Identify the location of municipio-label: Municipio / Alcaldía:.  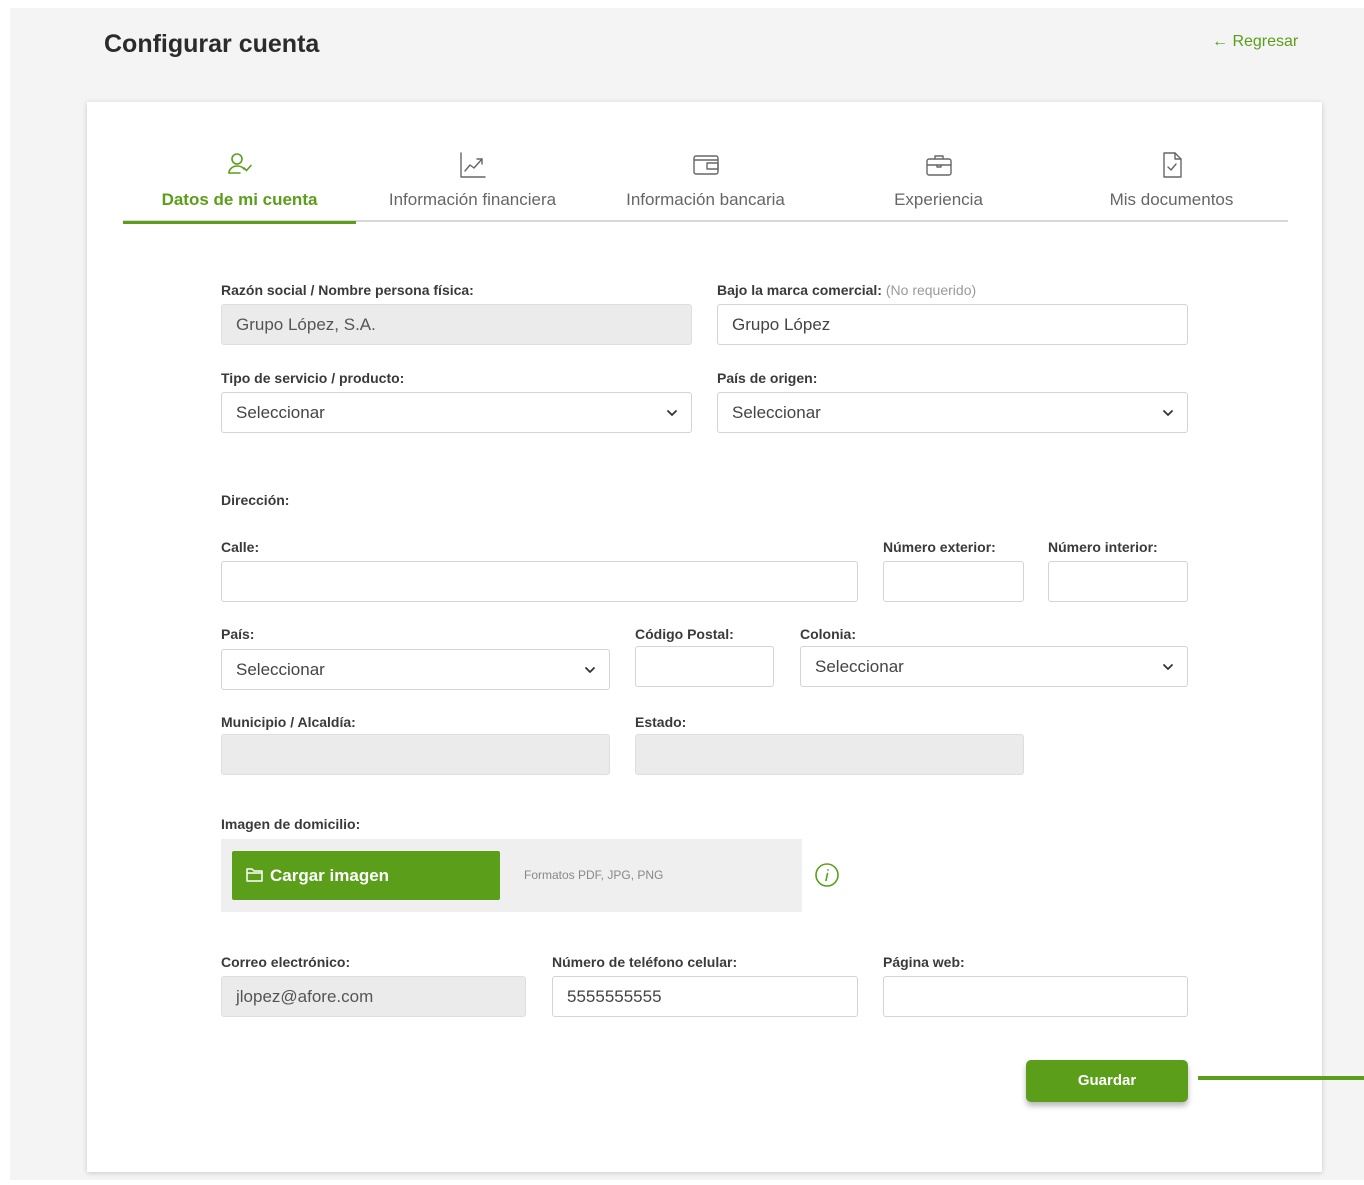
(288, 722).